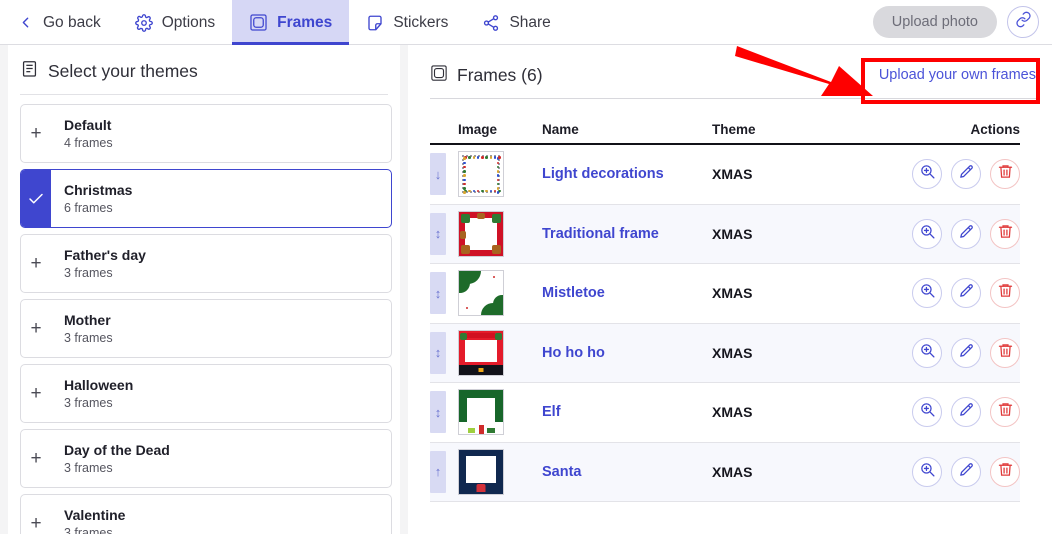 The height and width of the screenshot is (534, 1052). Describe the element at coordinates (407, 22) in the screenshot. I see `tab-stickers: Stickers` at that location.